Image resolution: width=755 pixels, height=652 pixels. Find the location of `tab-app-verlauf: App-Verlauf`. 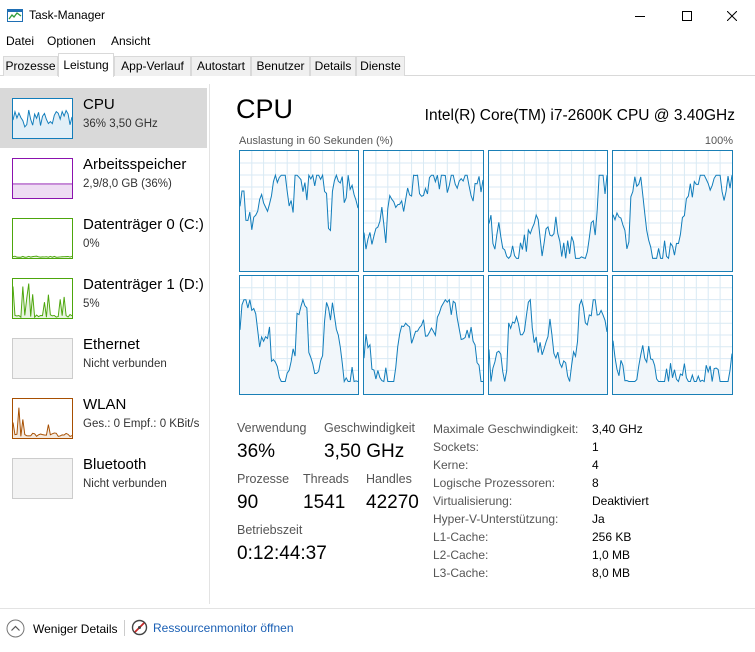

tab-app-verlauf: App-Verlauf is located at coordinates (152, 66).